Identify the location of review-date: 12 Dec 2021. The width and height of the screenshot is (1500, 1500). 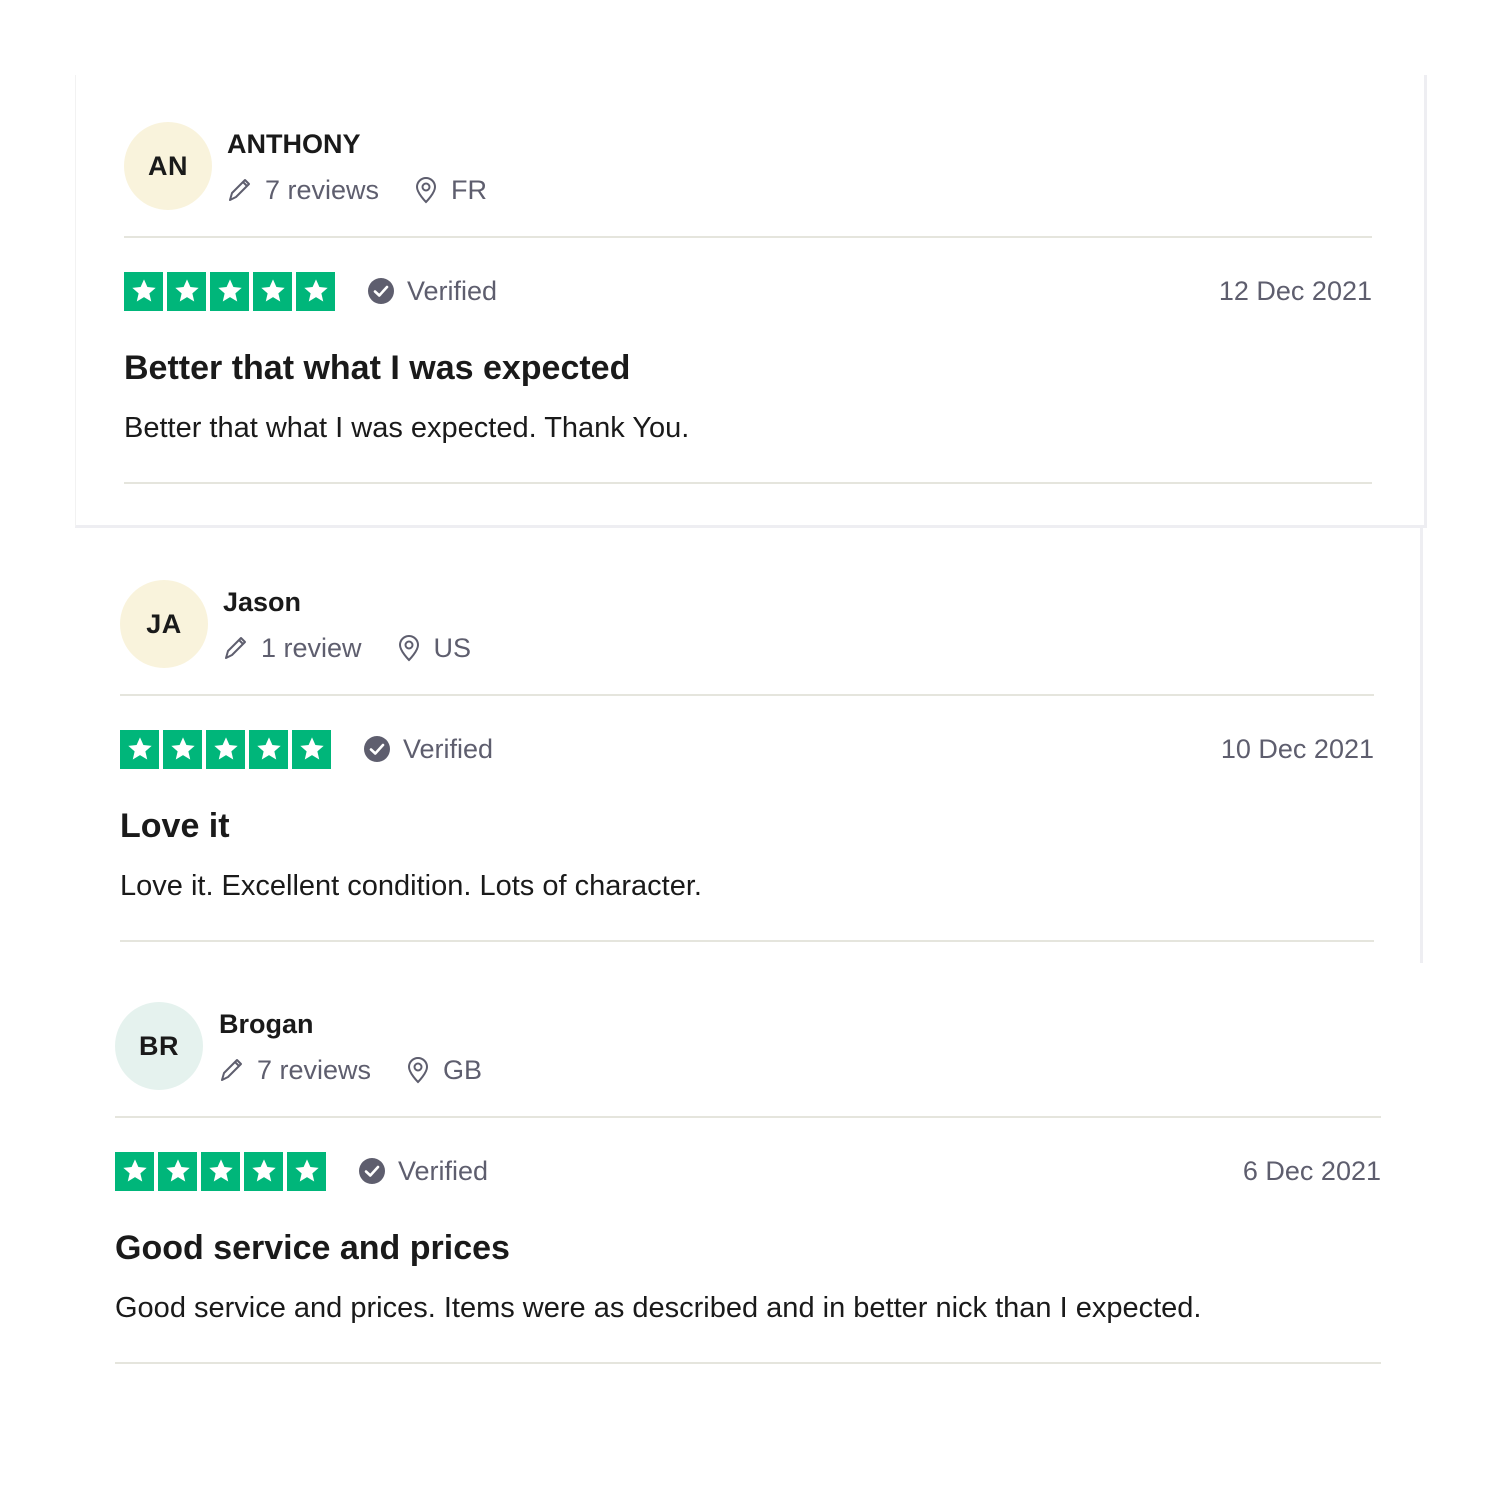
(1295, 290).